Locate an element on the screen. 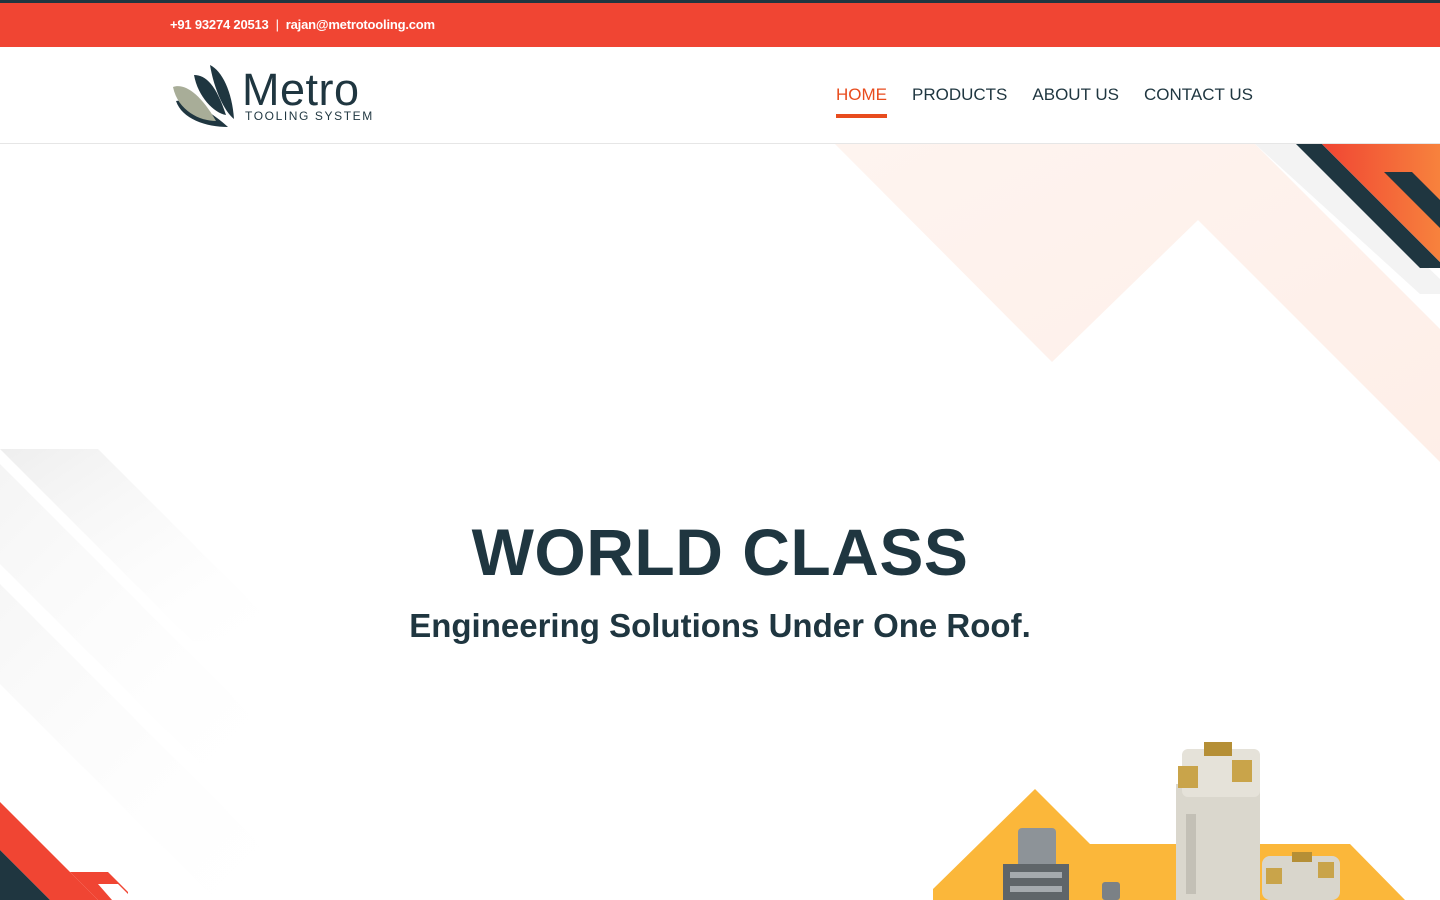 The image size is (1440, 900). nav-item-about-us: ABOUT US is located at coordinates (1075, 95).